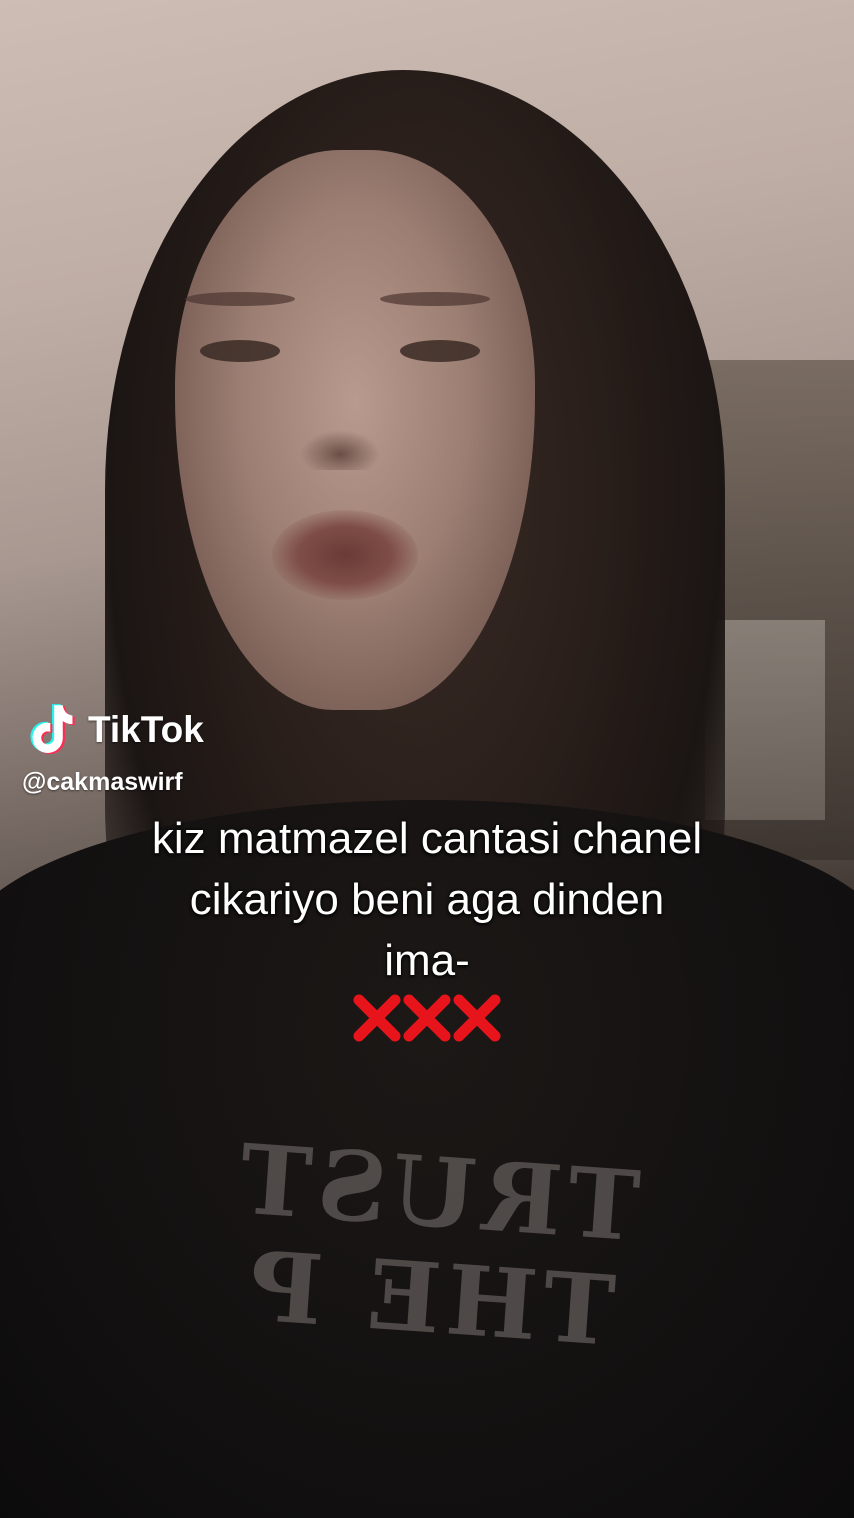  Describe the element at coordinates (146, 729) in the screenshot. I see `tiktok-brand-name: TikTok` at that location.